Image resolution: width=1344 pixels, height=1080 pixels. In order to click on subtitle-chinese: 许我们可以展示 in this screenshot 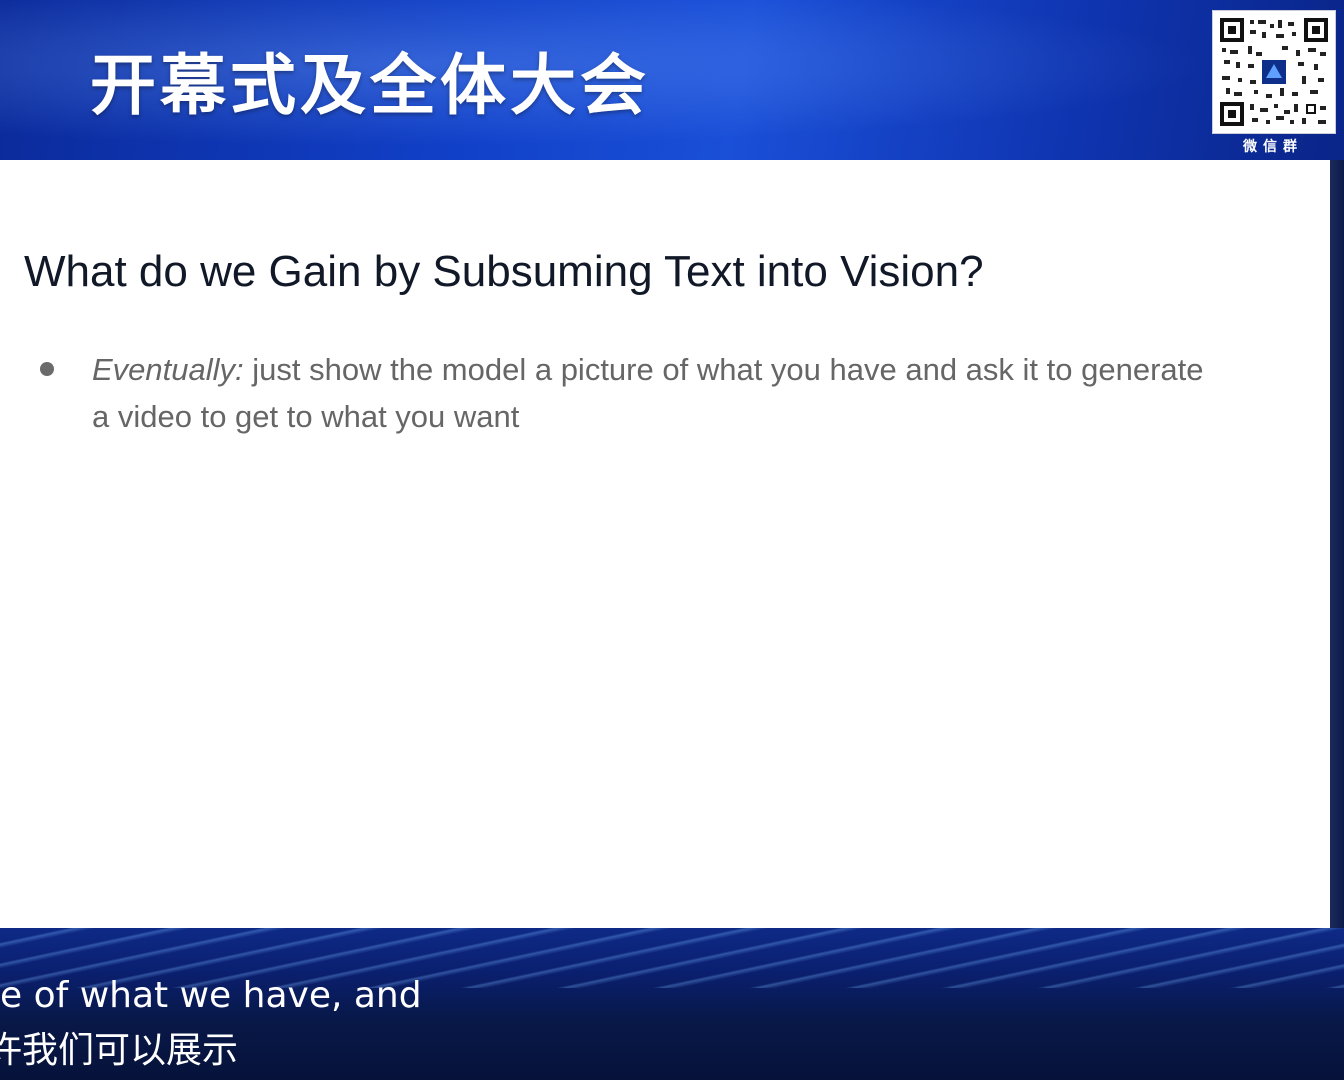, I will do `click(119, 1050)`.